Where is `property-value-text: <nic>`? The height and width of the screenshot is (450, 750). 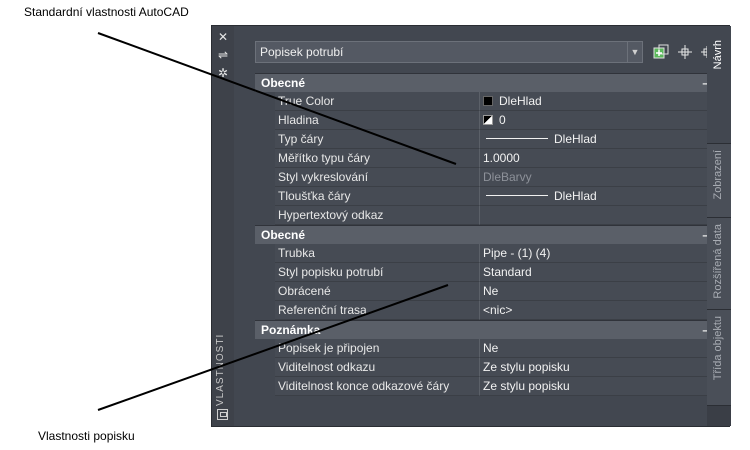 property-value-text: <nic> is located at coordinates (498, 310).